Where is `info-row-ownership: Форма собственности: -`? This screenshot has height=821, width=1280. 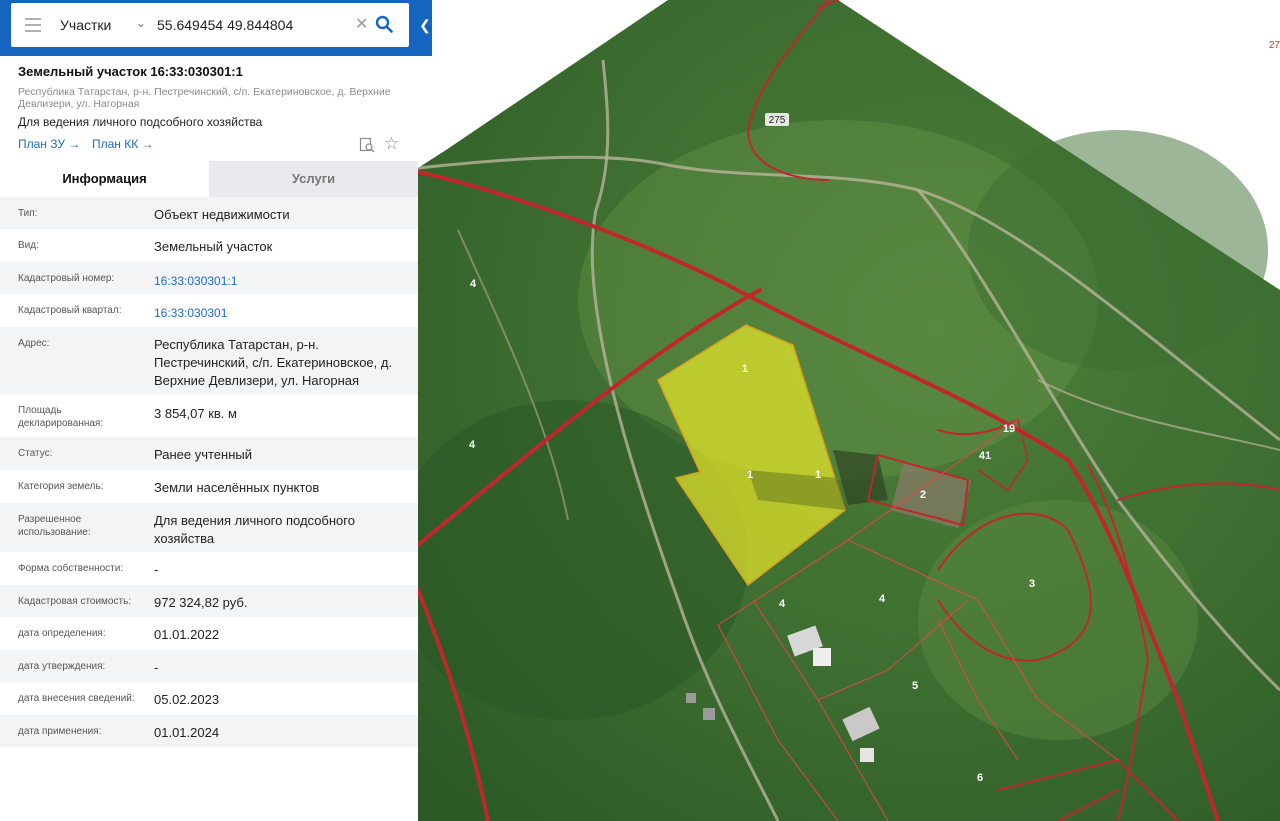
info-row-ownership: Форма собственности: - is located at coordinates (209, 568).